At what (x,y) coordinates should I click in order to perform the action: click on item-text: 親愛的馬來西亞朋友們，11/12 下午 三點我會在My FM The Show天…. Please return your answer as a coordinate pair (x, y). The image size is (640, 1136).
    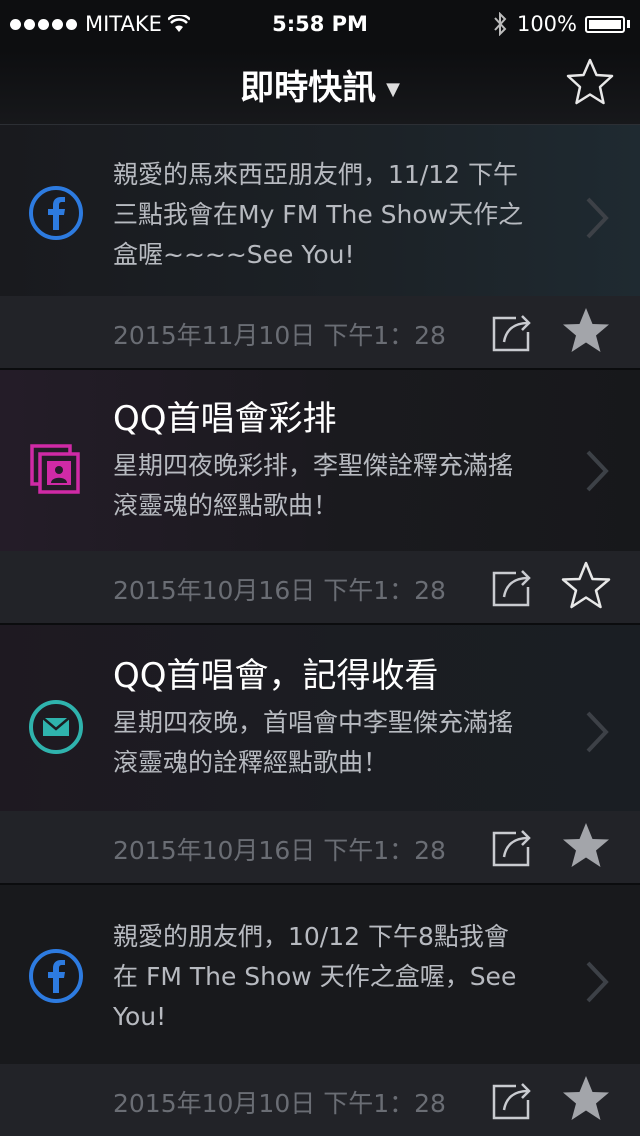
    Looking at the image, I should click on (343, 215).